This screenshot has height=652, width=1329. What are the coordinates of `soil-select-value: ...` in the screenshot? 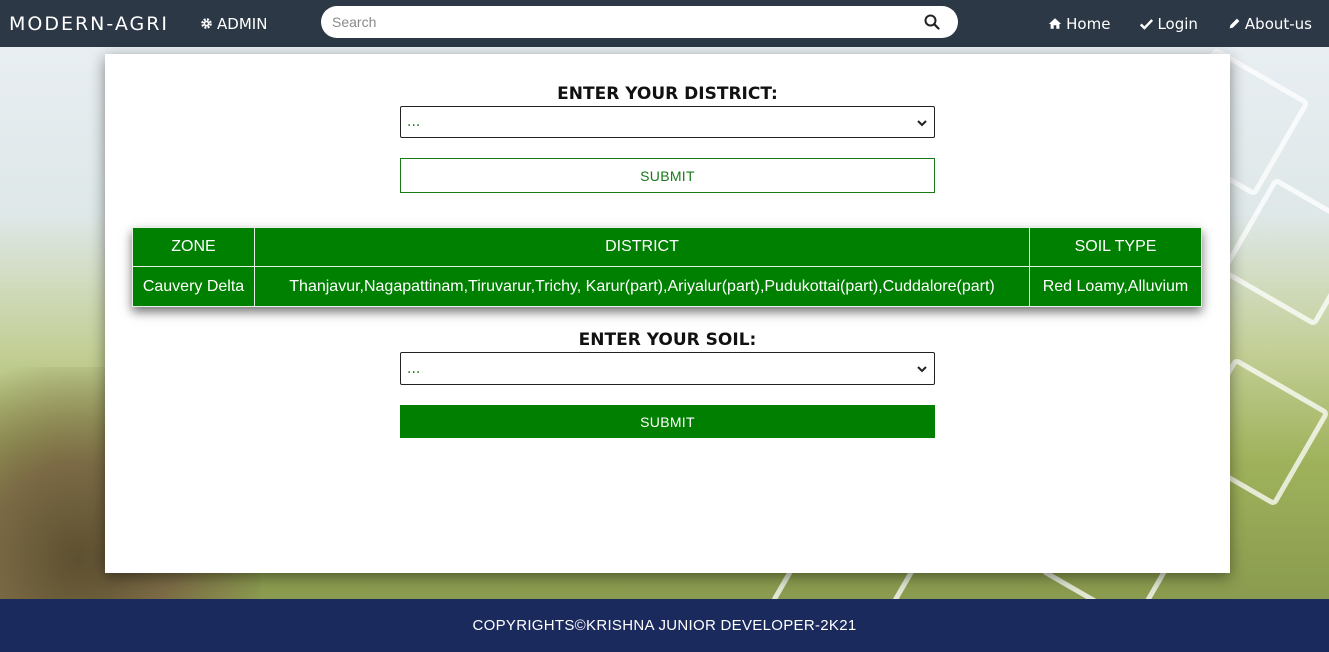 It's located at (414, 368).